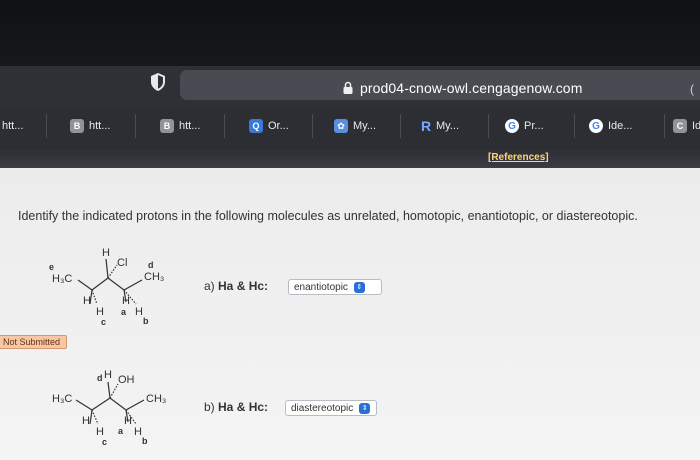 This screenshot has width=700, height=460. Describe the element at coordinates (518, 157) in the screenshot. I see `references-link: [References]` at that location.